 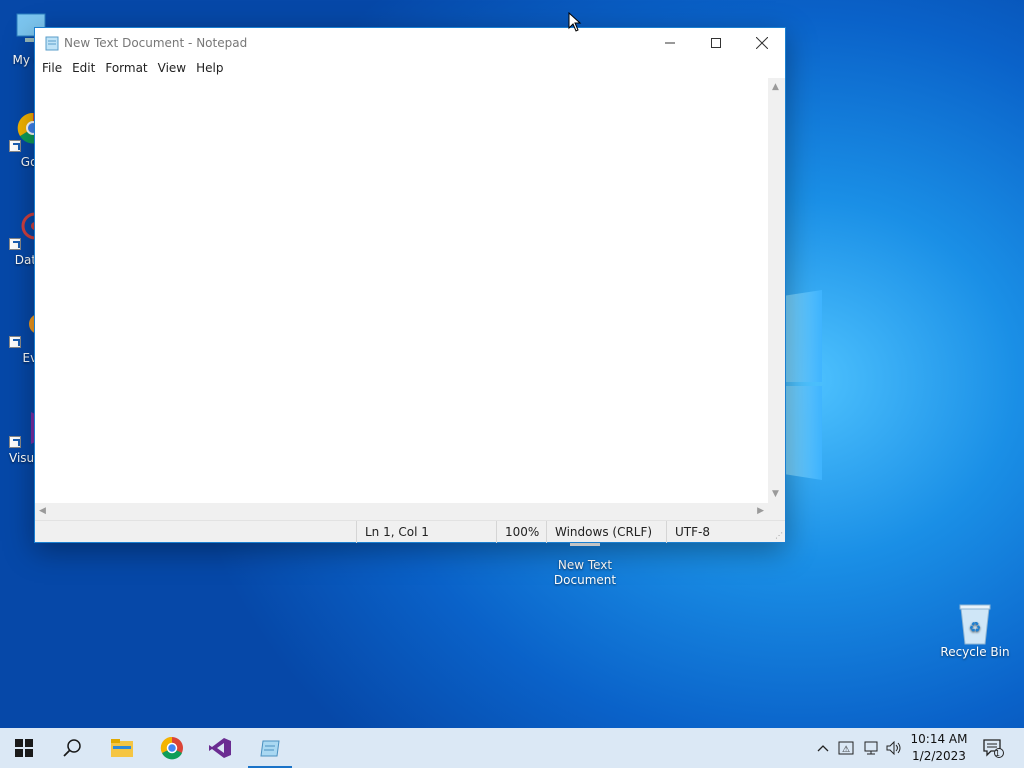 I want to click on clock-date: 1/2/2023, so click(x=939, y=756).